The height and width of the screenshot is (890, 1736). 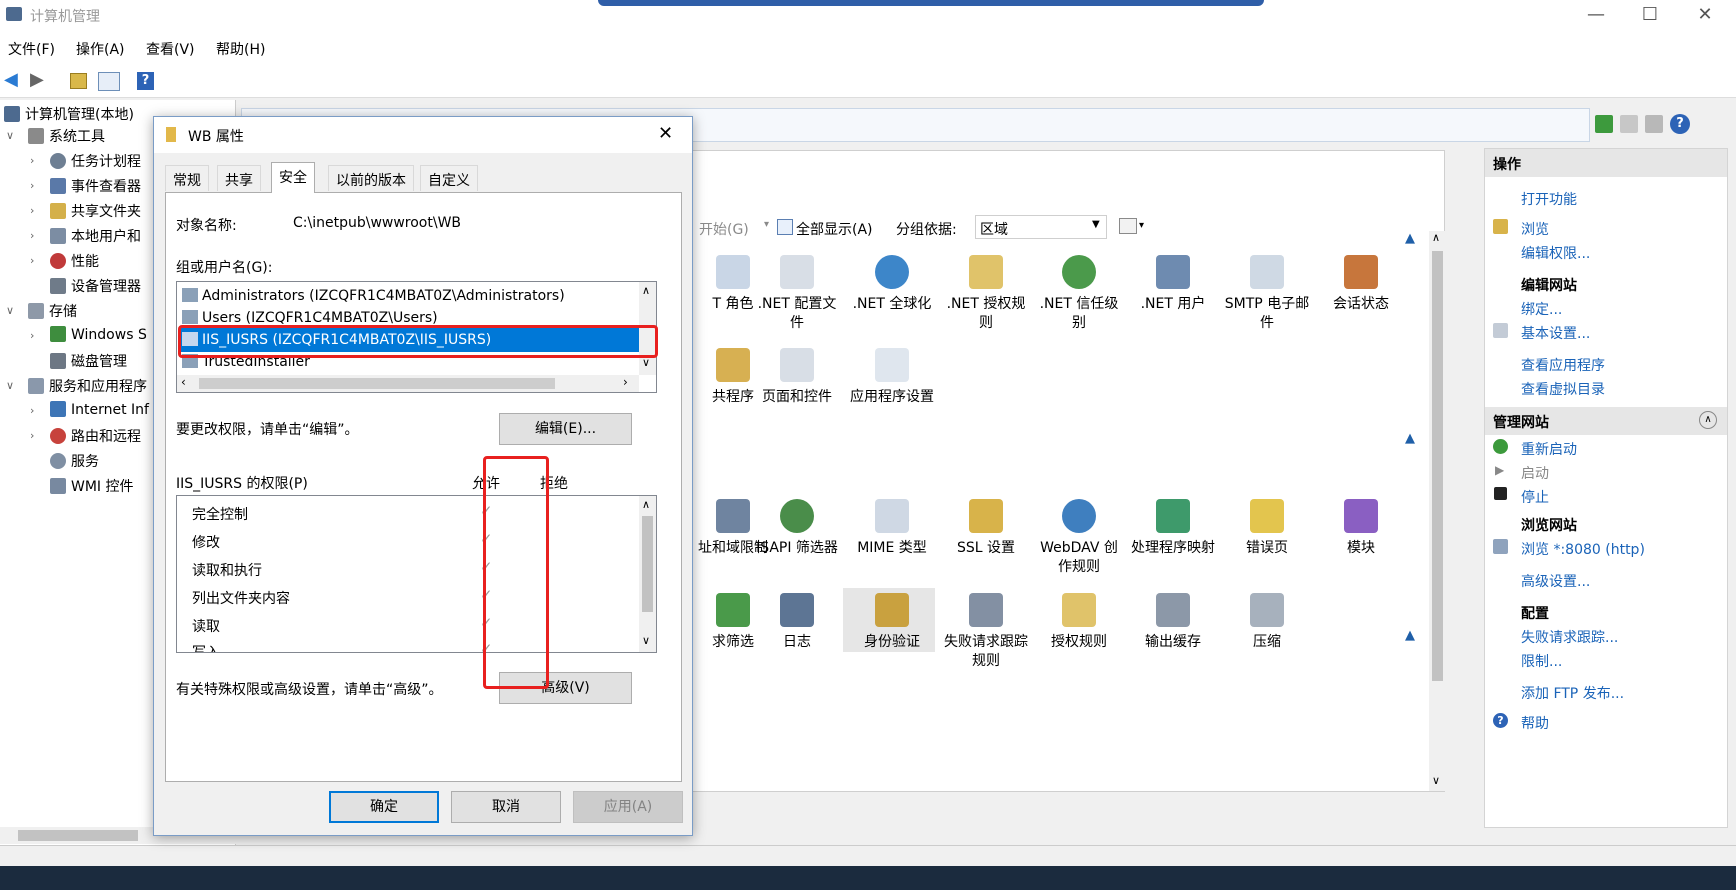 I want to click on feature-webdav: WebDAV 创作规则, so click(x=1079, y=538).